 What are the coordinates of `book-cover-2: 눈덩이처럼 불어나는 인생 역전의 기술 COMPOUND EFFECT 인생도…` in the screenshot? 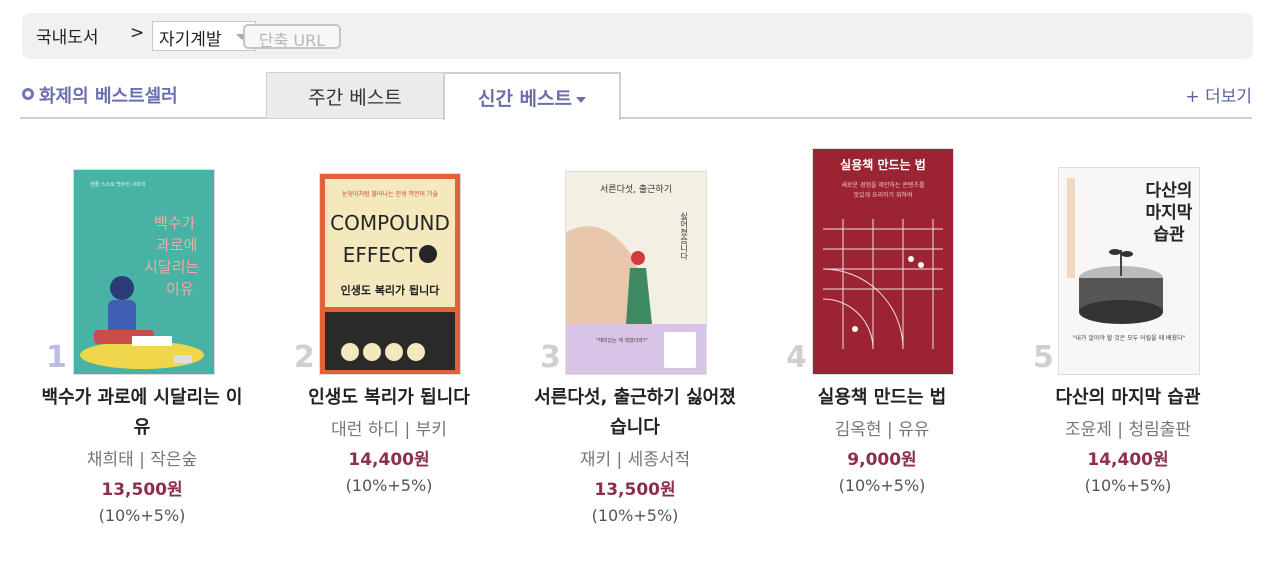 It's located at (390, 274).